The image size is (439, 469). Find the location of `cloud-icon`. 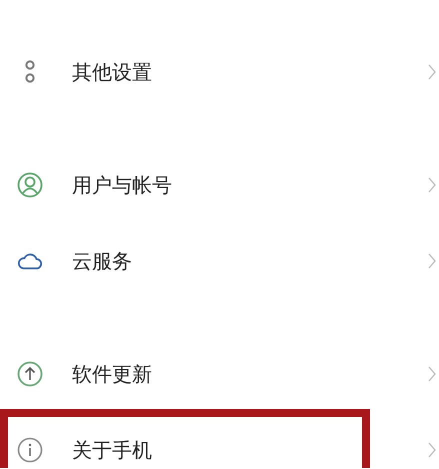

cloud-icon is located at coordinates (30, 261).